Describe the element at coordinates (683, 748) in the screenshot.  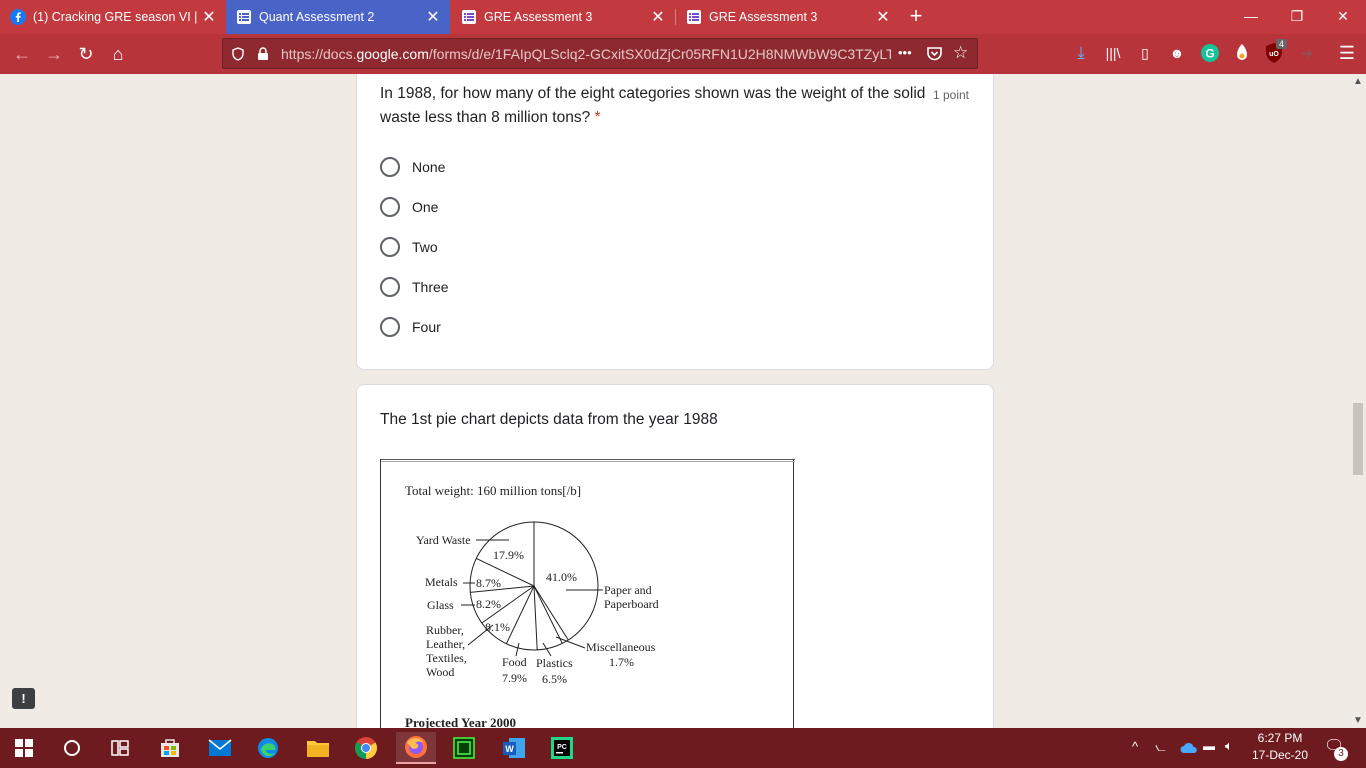
I see `taskbar: W PC ^ ⦦ ▬ 🔈︎ 6:27 PM 17-Dec-20 🗨︎ 3` at that location.